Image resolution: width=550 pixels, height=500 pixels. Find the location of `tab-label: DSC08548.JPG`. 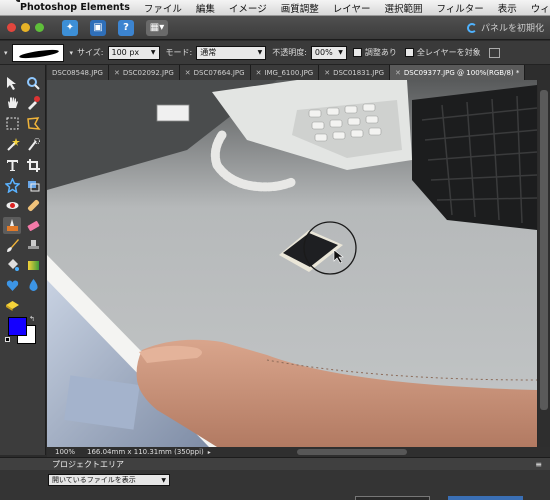

tab-label: DSC08548.JPG is located at coordinates (77, 72).